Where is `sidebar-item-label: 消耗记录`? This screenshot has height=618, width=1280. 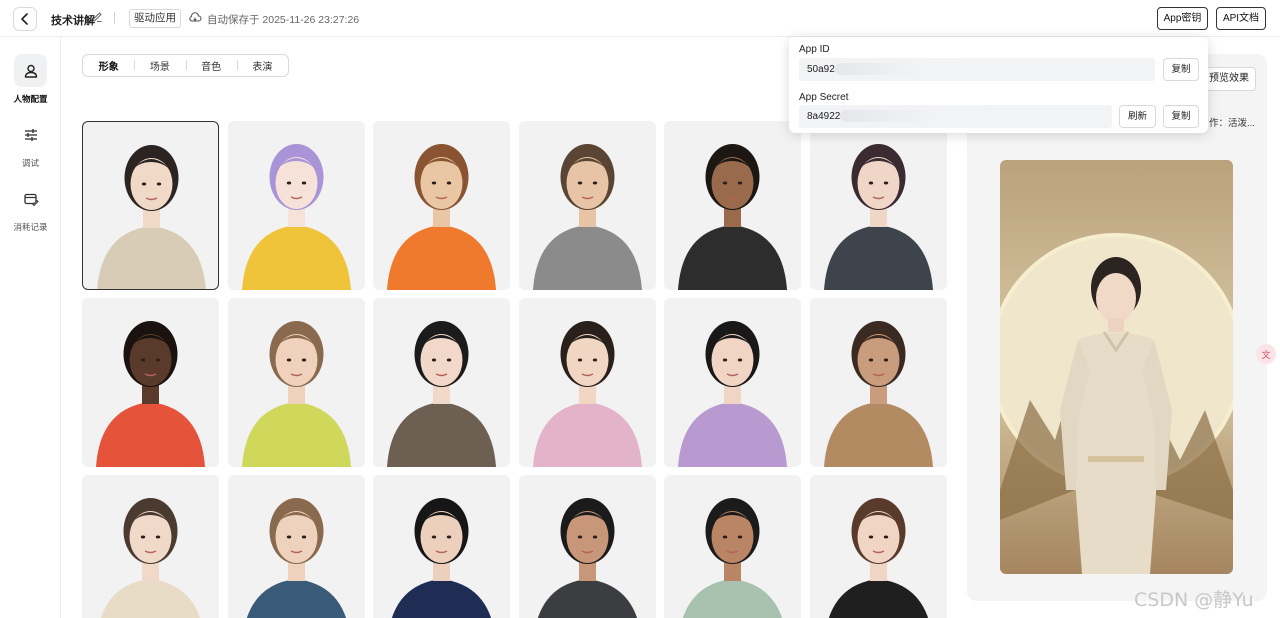
sidebar-item-label: 消耗记录 is located at coordinates (30, 227).